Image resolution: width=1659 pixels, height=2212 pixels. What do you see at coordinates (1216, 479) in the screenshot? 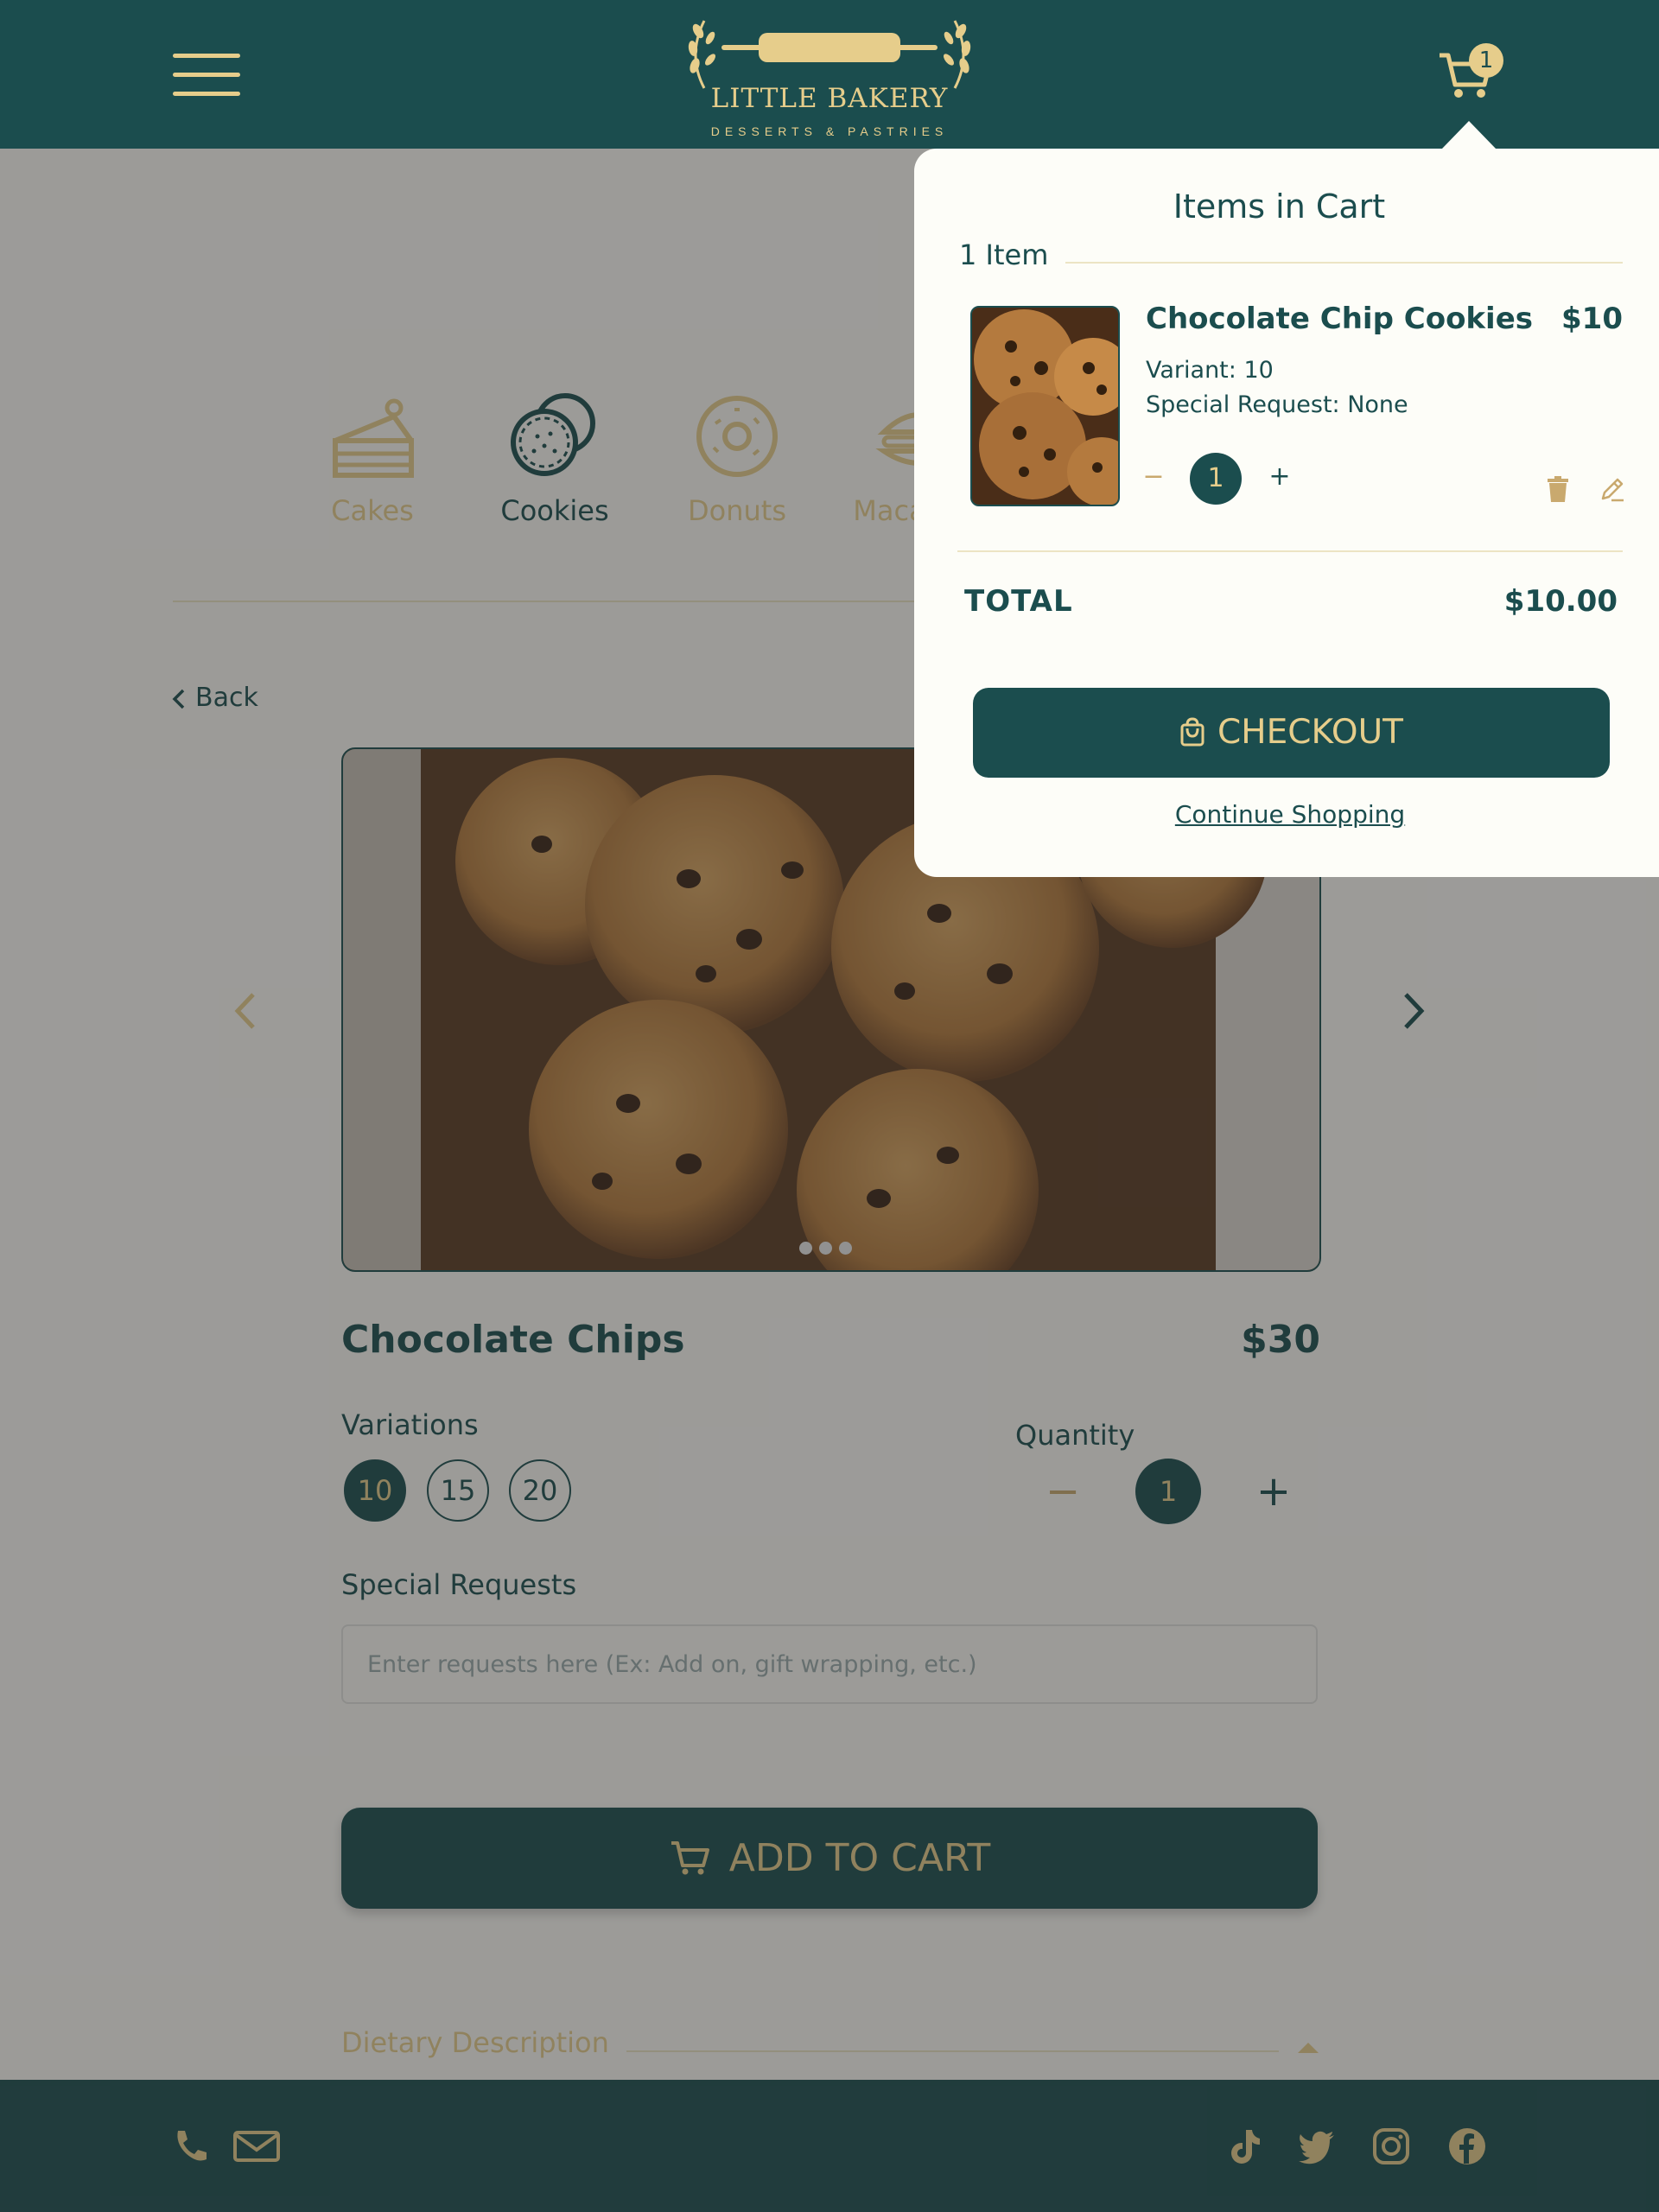
I see `cart-item-quantity: 1` at bounding box center [1216, 479].